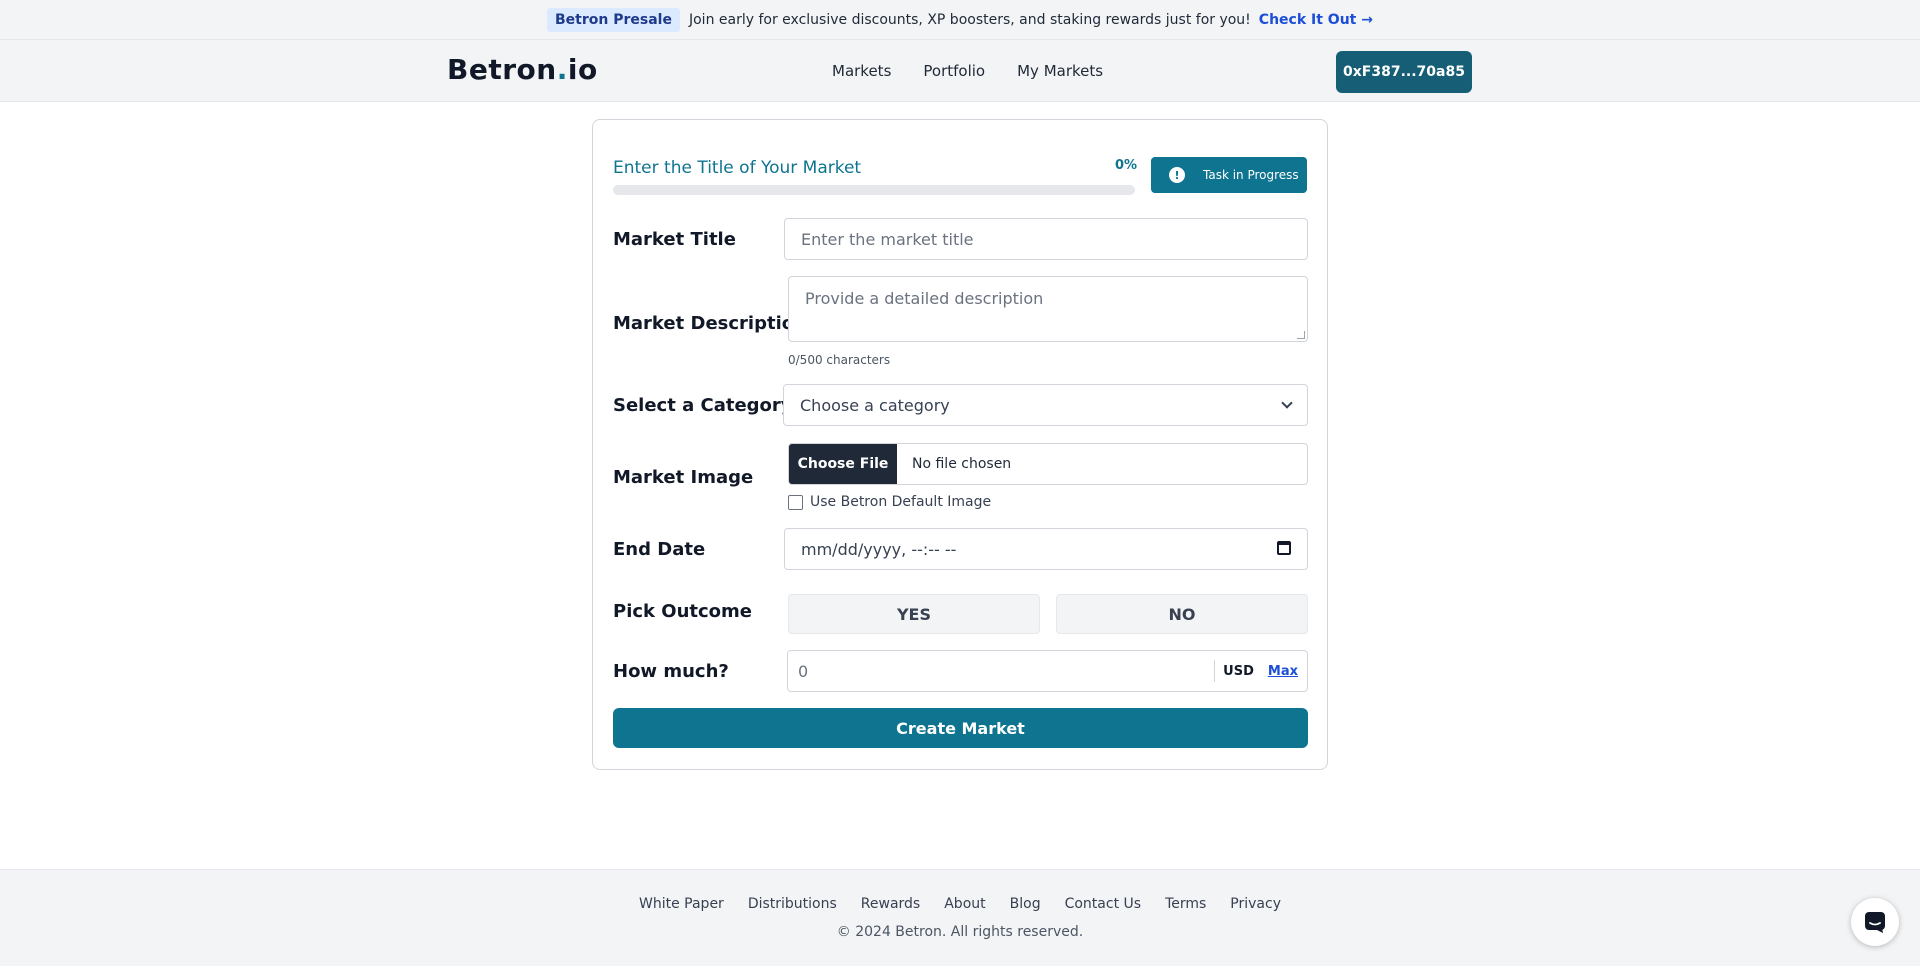 The width and height of the screenshot is (1920, 966). Describe the element at coordinates (682, 611) in the screenshot. I see `pick-outcome-label: Pick Outcome` at that location.